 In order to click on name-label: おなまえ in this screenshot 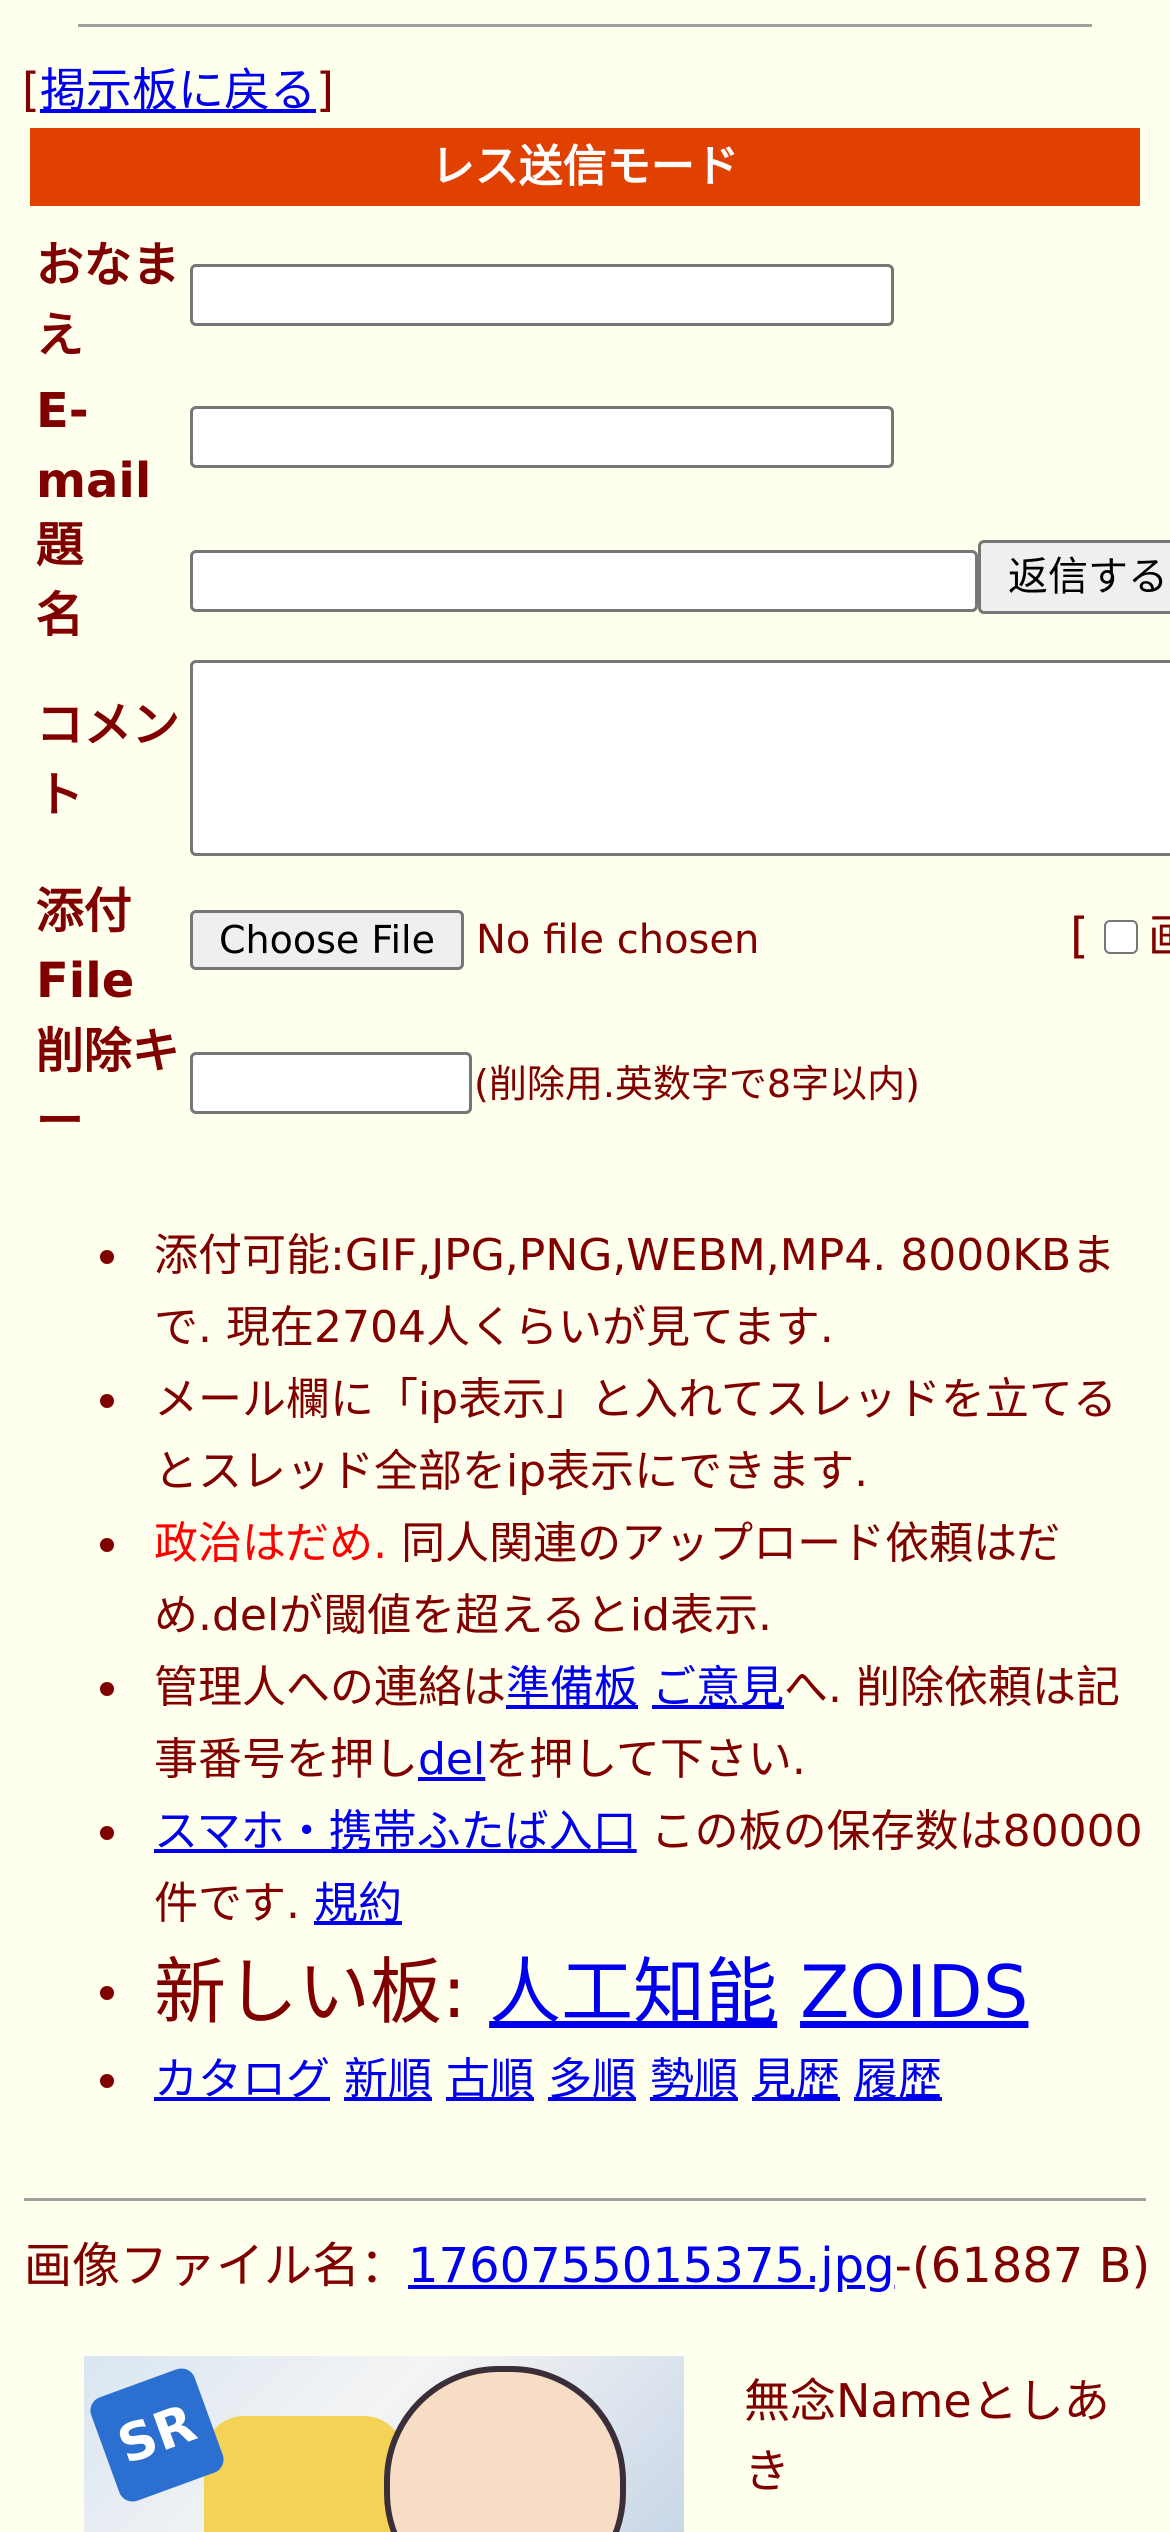, I will do `click(108, 300)`.